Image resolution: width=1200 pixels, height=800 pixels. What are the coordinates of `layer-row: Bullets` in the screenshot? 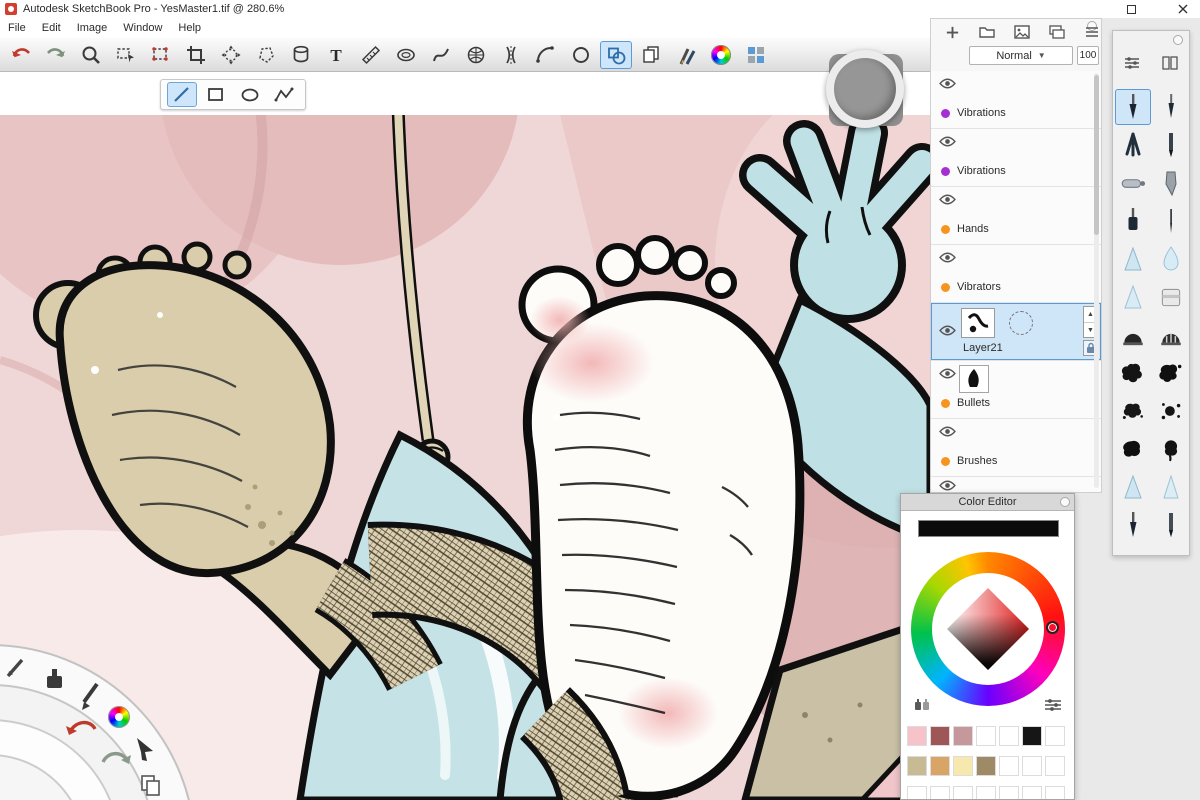 It's located at (1016, 390).